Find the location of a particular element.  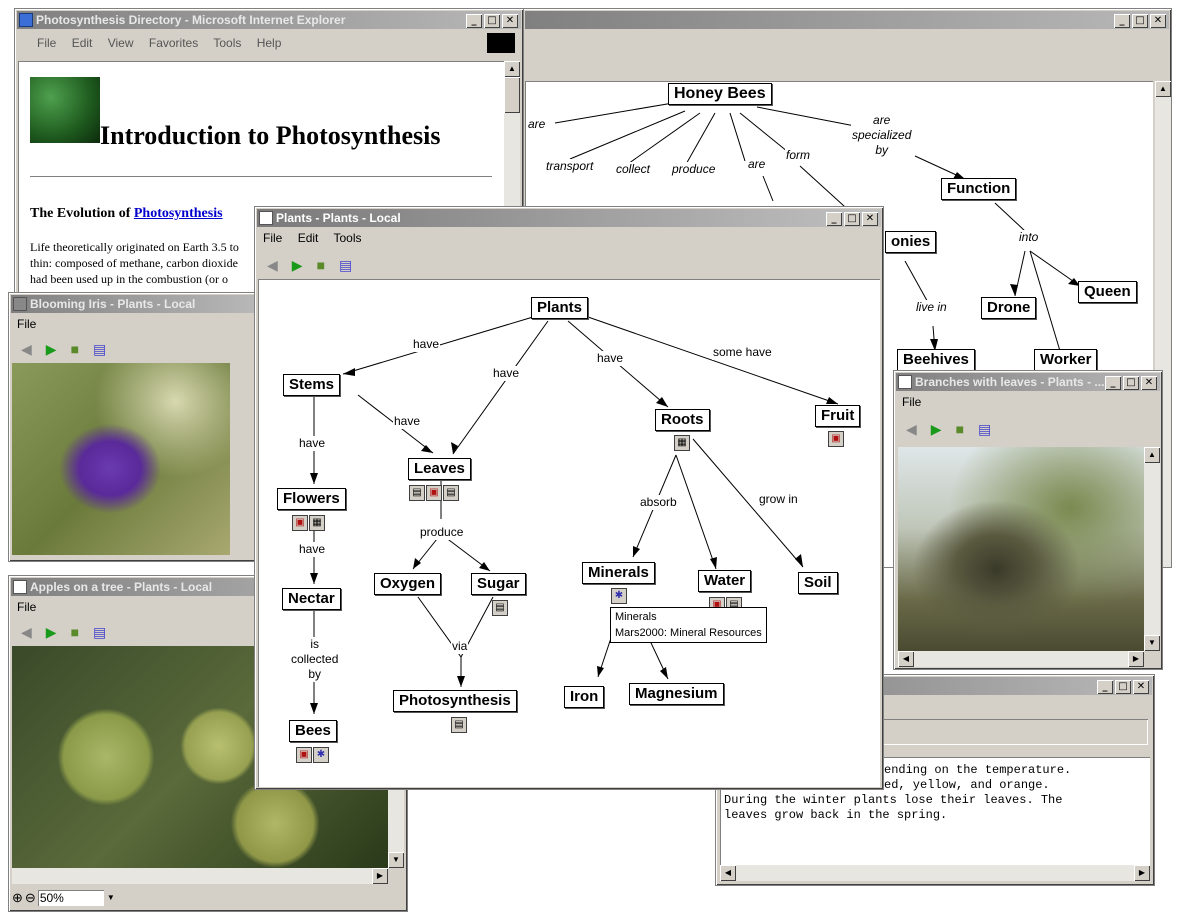

water-node: Water is located at coordinates (725, 581).